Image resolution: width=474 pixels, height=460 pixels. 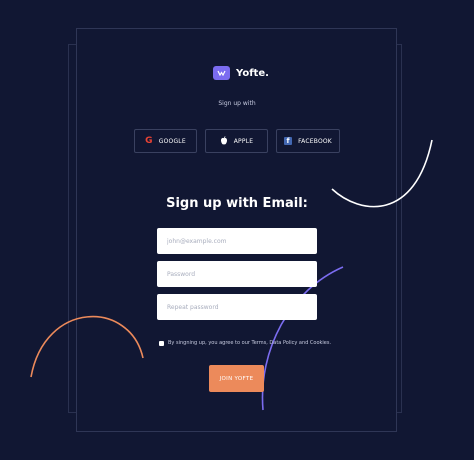 What do you see at coordinates (149, 141) in the screenshot?
I see `google-icon: G` at bounding box center [149, 141].